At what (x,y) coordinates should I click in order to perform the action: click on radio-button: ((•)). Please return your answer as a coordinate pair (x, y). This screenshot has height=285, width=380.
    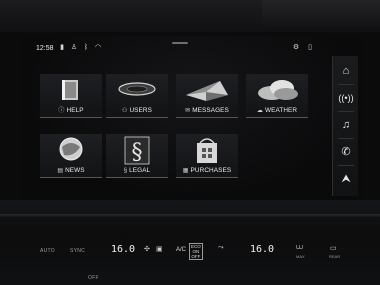
    Looking at the image, I should click on (346, 98).